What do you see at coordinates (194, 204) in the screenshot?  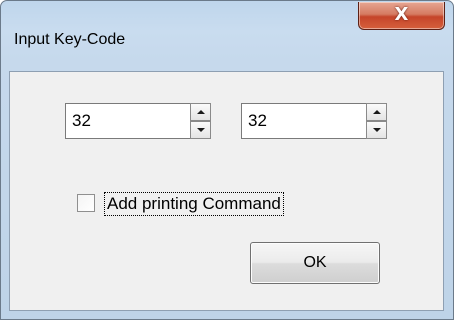 I see `add-printing-command-label: Add printing Command` at bounding box center [194, 204].